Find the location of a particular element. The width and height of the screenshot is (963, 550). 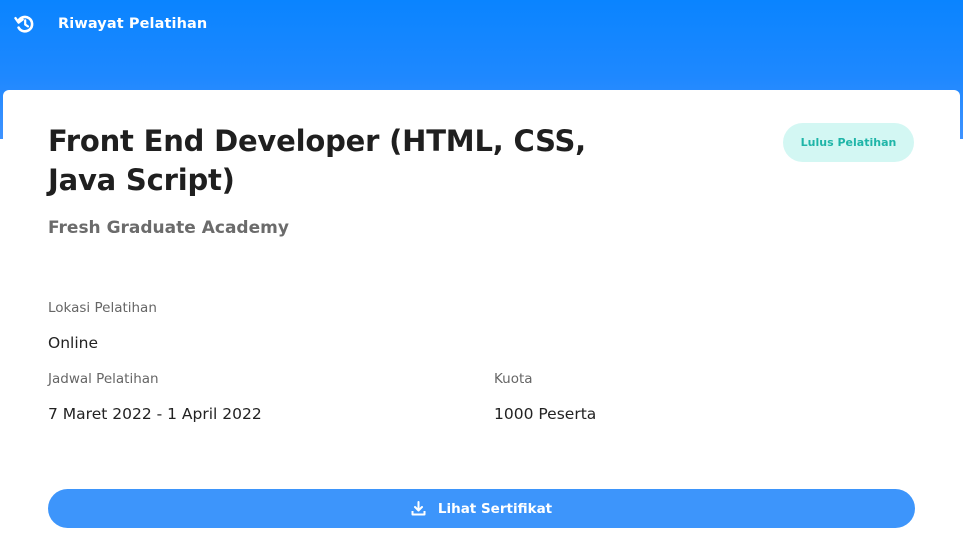

location-value: Online is located at coordinates (73, 343).